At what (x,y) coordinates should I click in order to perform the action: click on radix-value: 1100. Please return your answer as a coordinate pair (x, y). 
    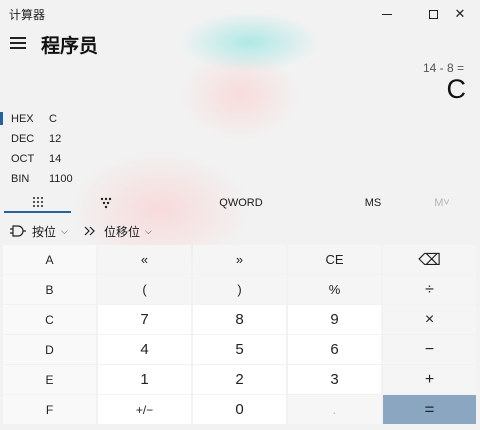
    Looking at the image, I should click on (61, 179).